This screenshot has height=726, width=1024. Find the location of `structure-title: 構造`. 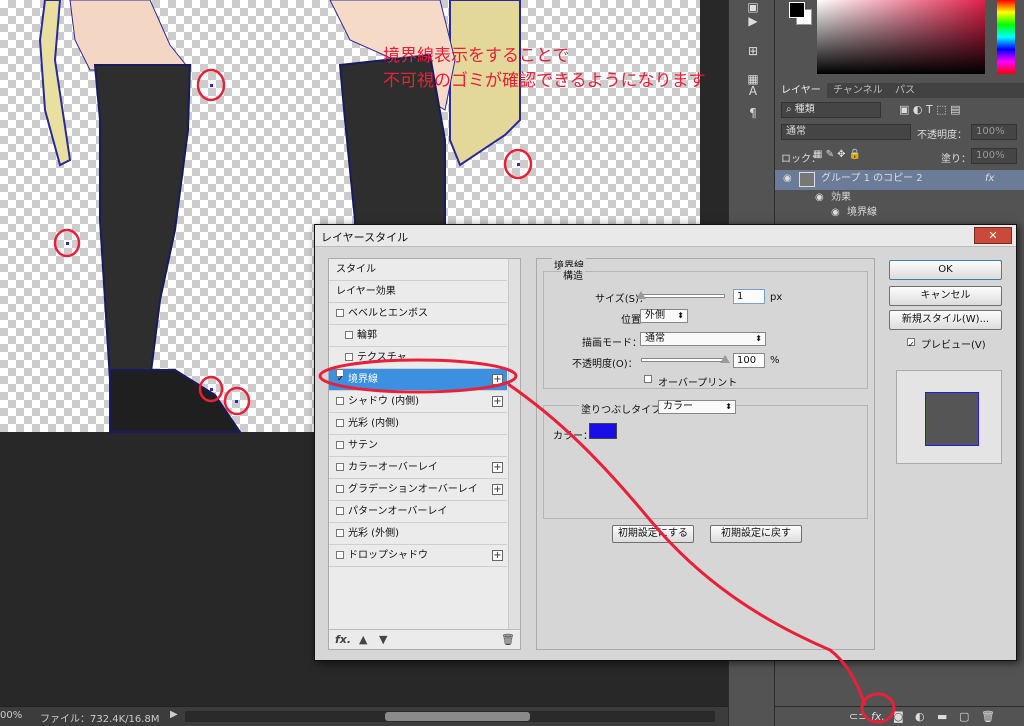

structure-title: 構造 is located at coordinates (573, 274).